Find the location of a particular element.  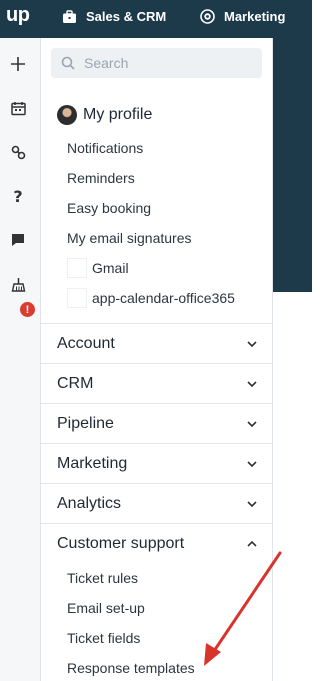

target-icon is located at coordinates (207, 16).